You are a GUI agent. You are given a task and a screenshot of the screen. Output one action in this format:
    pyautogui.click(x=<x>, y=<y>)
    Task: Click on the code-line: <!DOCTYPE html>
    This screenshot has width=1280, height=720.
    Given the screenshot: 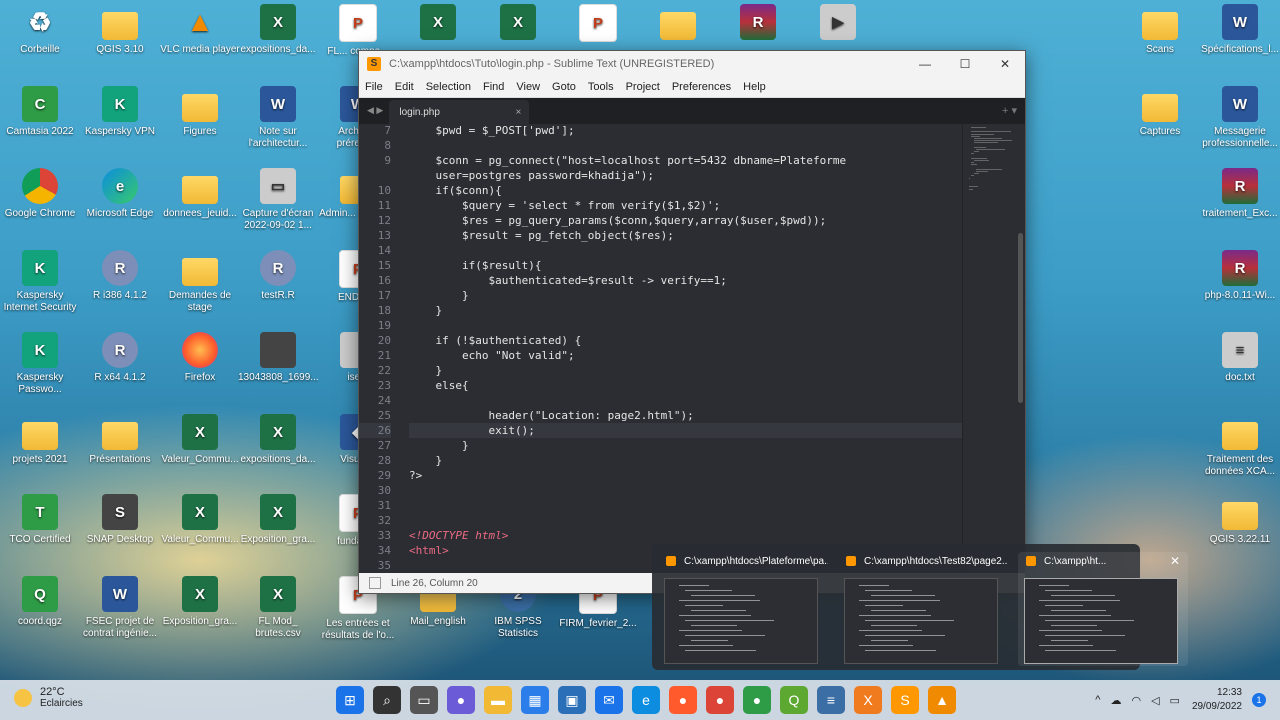 What is the action you would take?
    pyautogui.click(x=685, y=535)
    